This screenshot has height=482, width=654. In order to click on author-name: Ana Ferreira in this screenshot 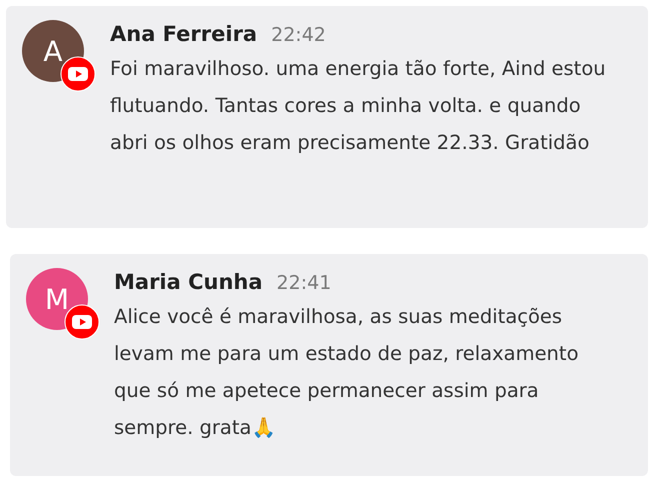, I will do `click(184, 34)`.